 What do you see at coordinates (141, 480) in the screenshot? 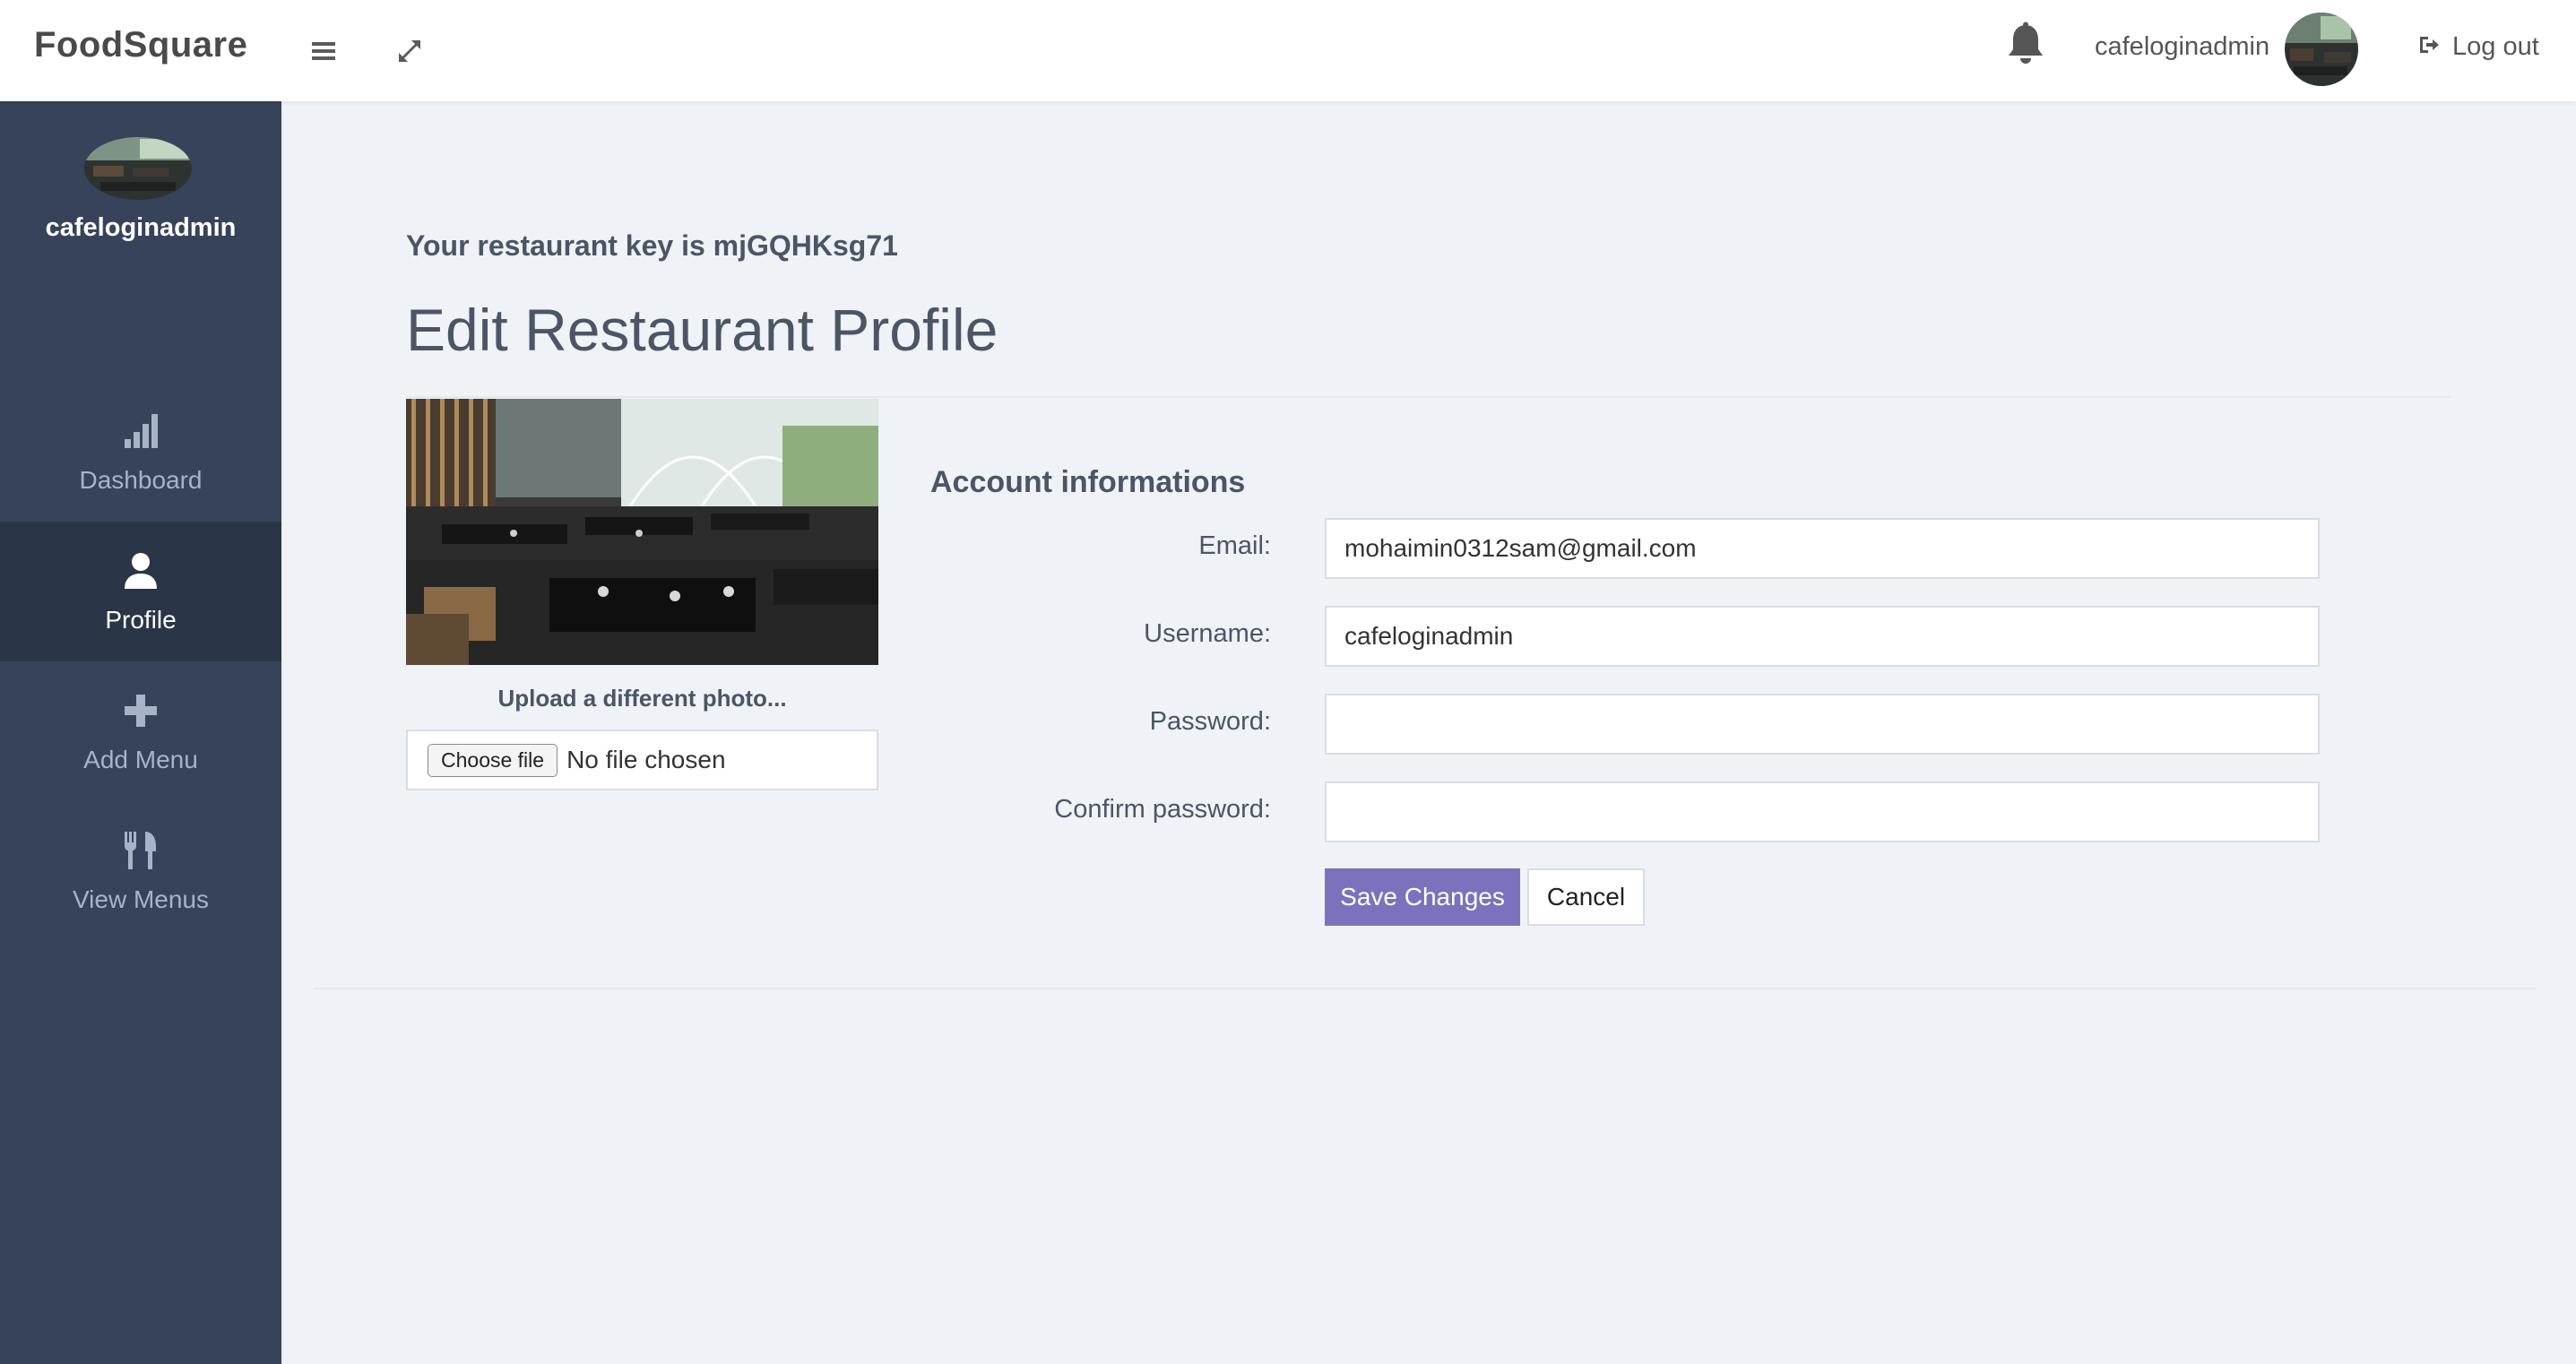
I see `sidebar-item-label: Dashboard` at bounding box center [141, 480].